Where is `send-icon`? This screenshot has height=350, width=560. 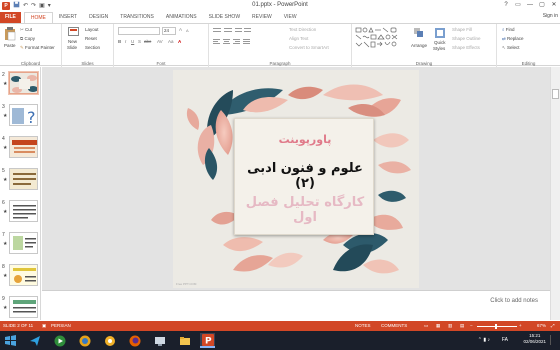
send-icon is located at coordinates (34, 340).